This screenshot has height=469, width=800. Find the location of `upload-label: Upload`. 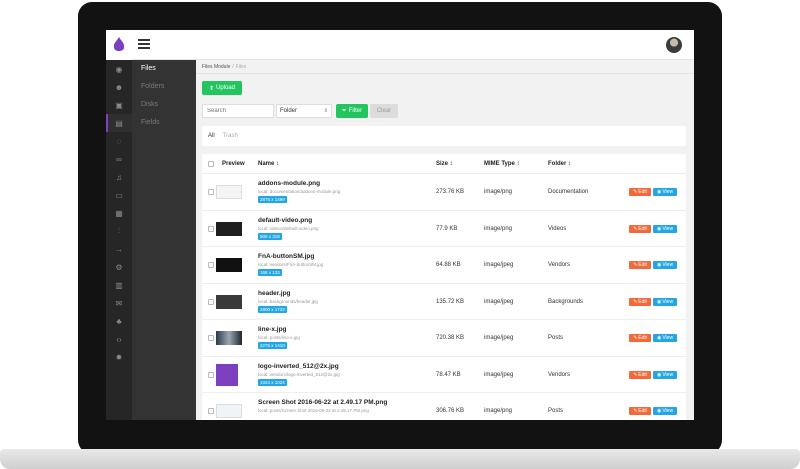

upload-label: Upload is located at coordinates (226, 88).